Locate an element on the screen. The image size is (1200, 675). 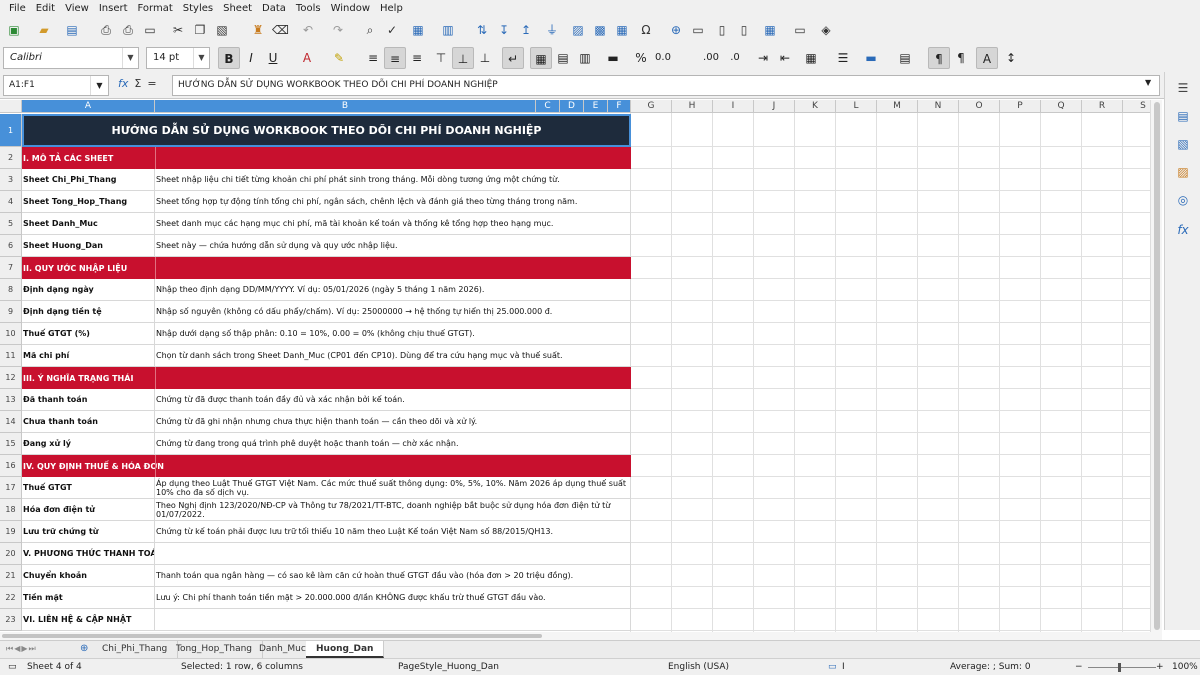
sum-icon: Σ is located at coordinates (137, 83).